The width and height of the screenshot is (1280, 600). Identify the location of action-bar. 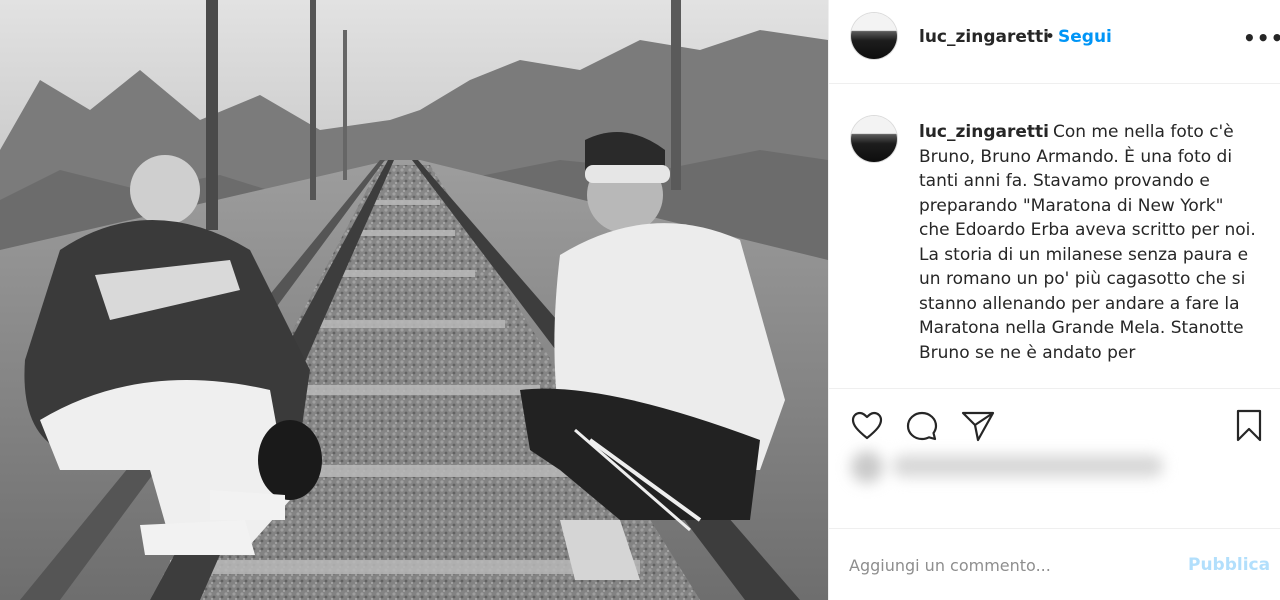
(1054, 458).